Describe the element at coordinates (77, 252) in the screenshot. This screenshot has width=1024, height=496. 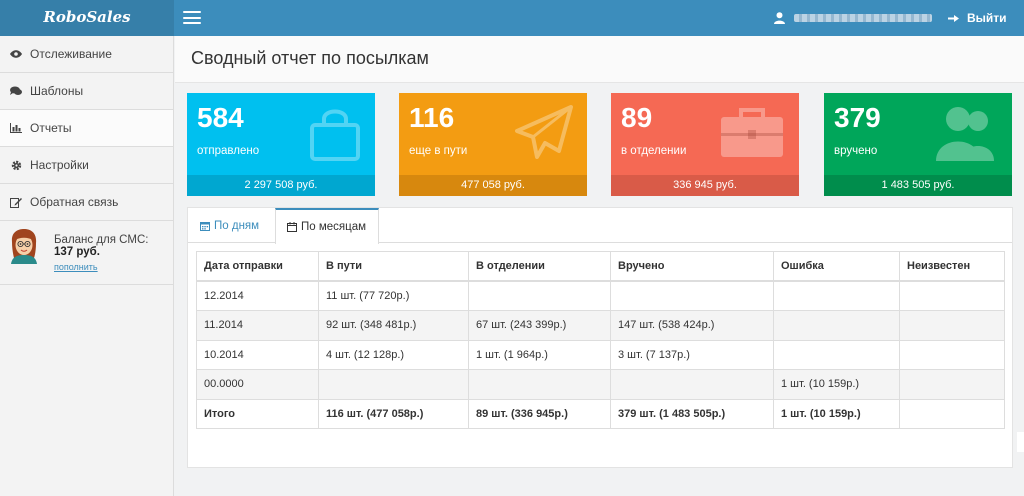
I see `balance-amount: 137 руб.` at that location.